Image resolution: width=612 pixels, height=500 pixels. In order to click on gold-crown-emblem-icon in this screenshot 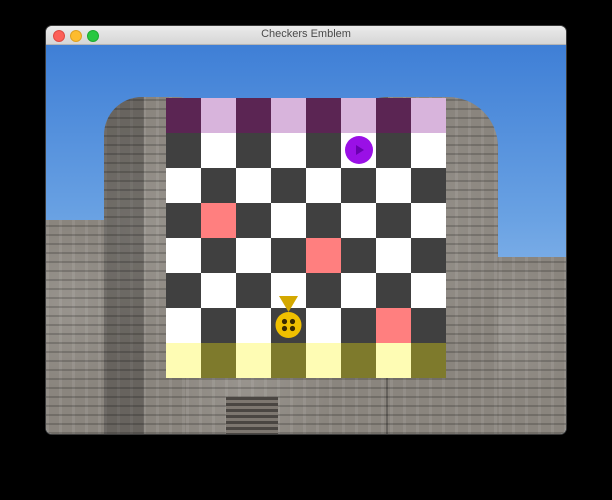, I will do `click(288, 319)`.